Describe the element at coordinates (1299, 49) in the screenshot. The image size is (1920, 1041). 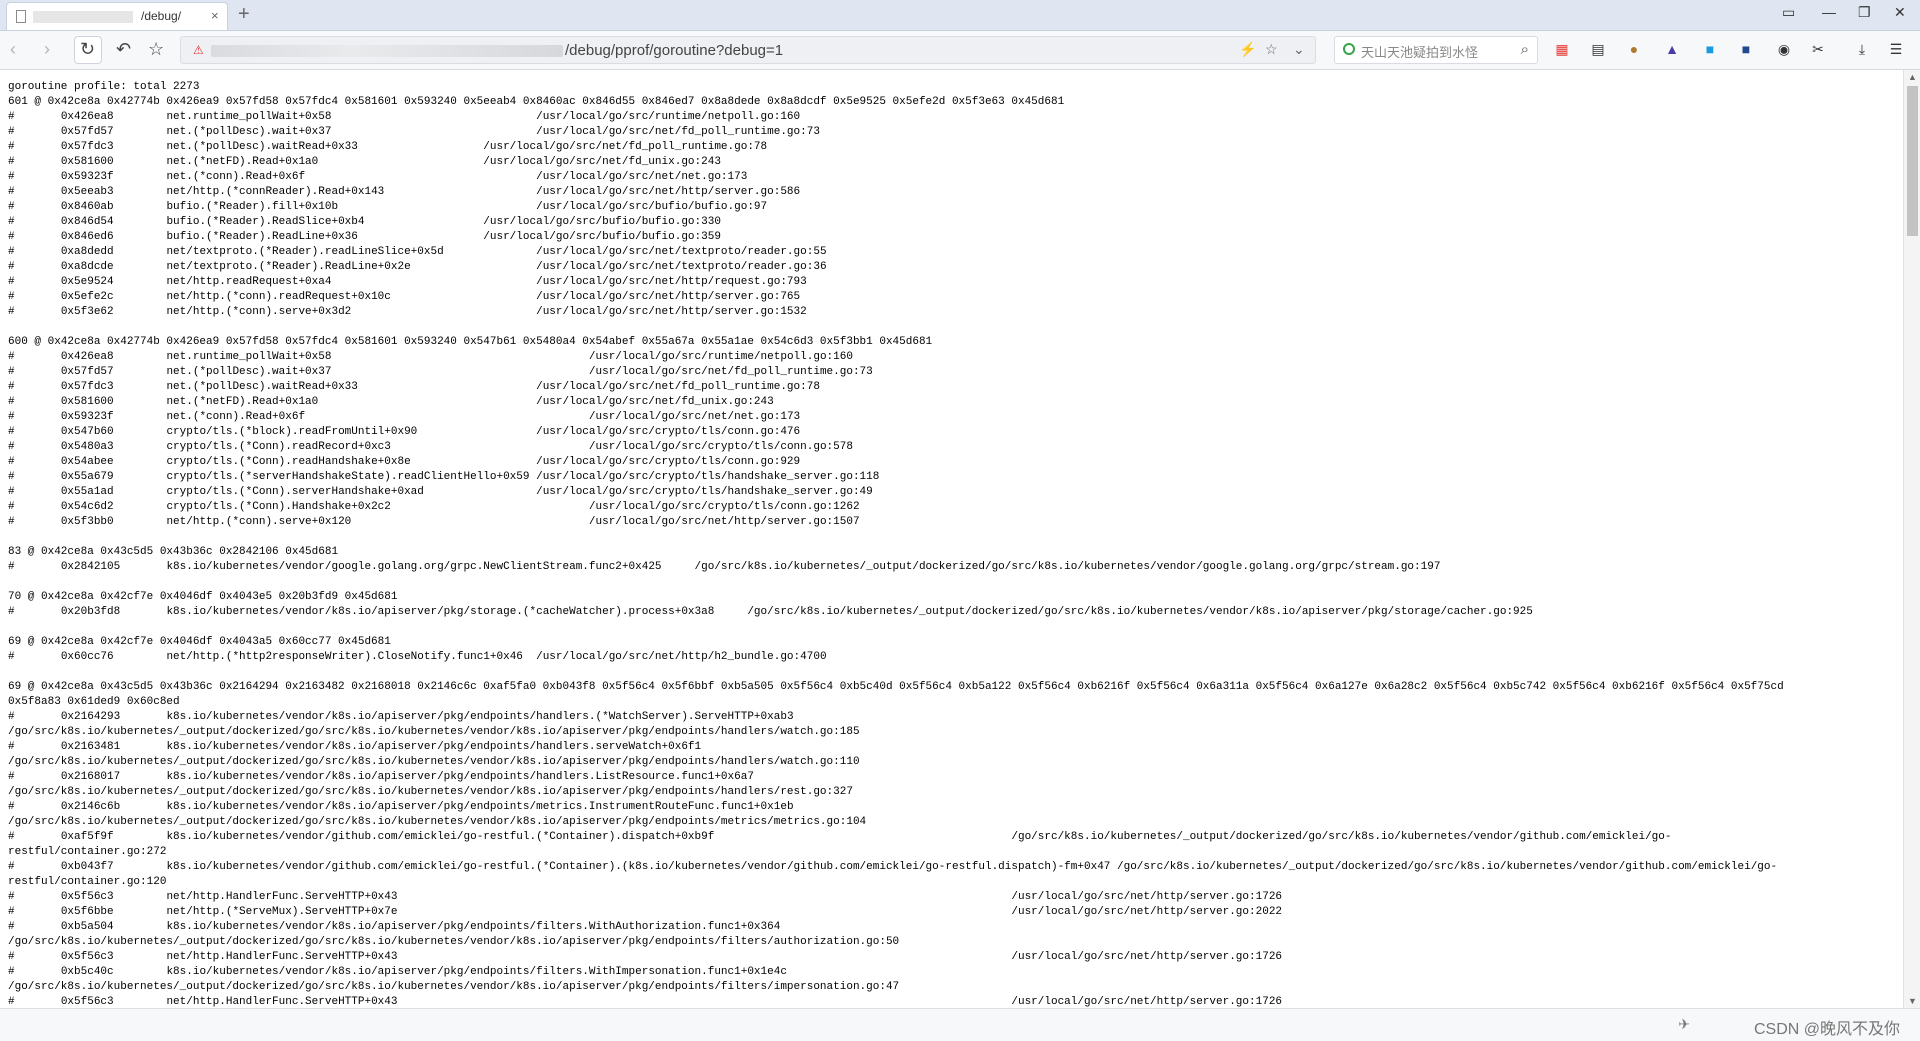
I see `chevron-down-icon: ⌄` at that location.